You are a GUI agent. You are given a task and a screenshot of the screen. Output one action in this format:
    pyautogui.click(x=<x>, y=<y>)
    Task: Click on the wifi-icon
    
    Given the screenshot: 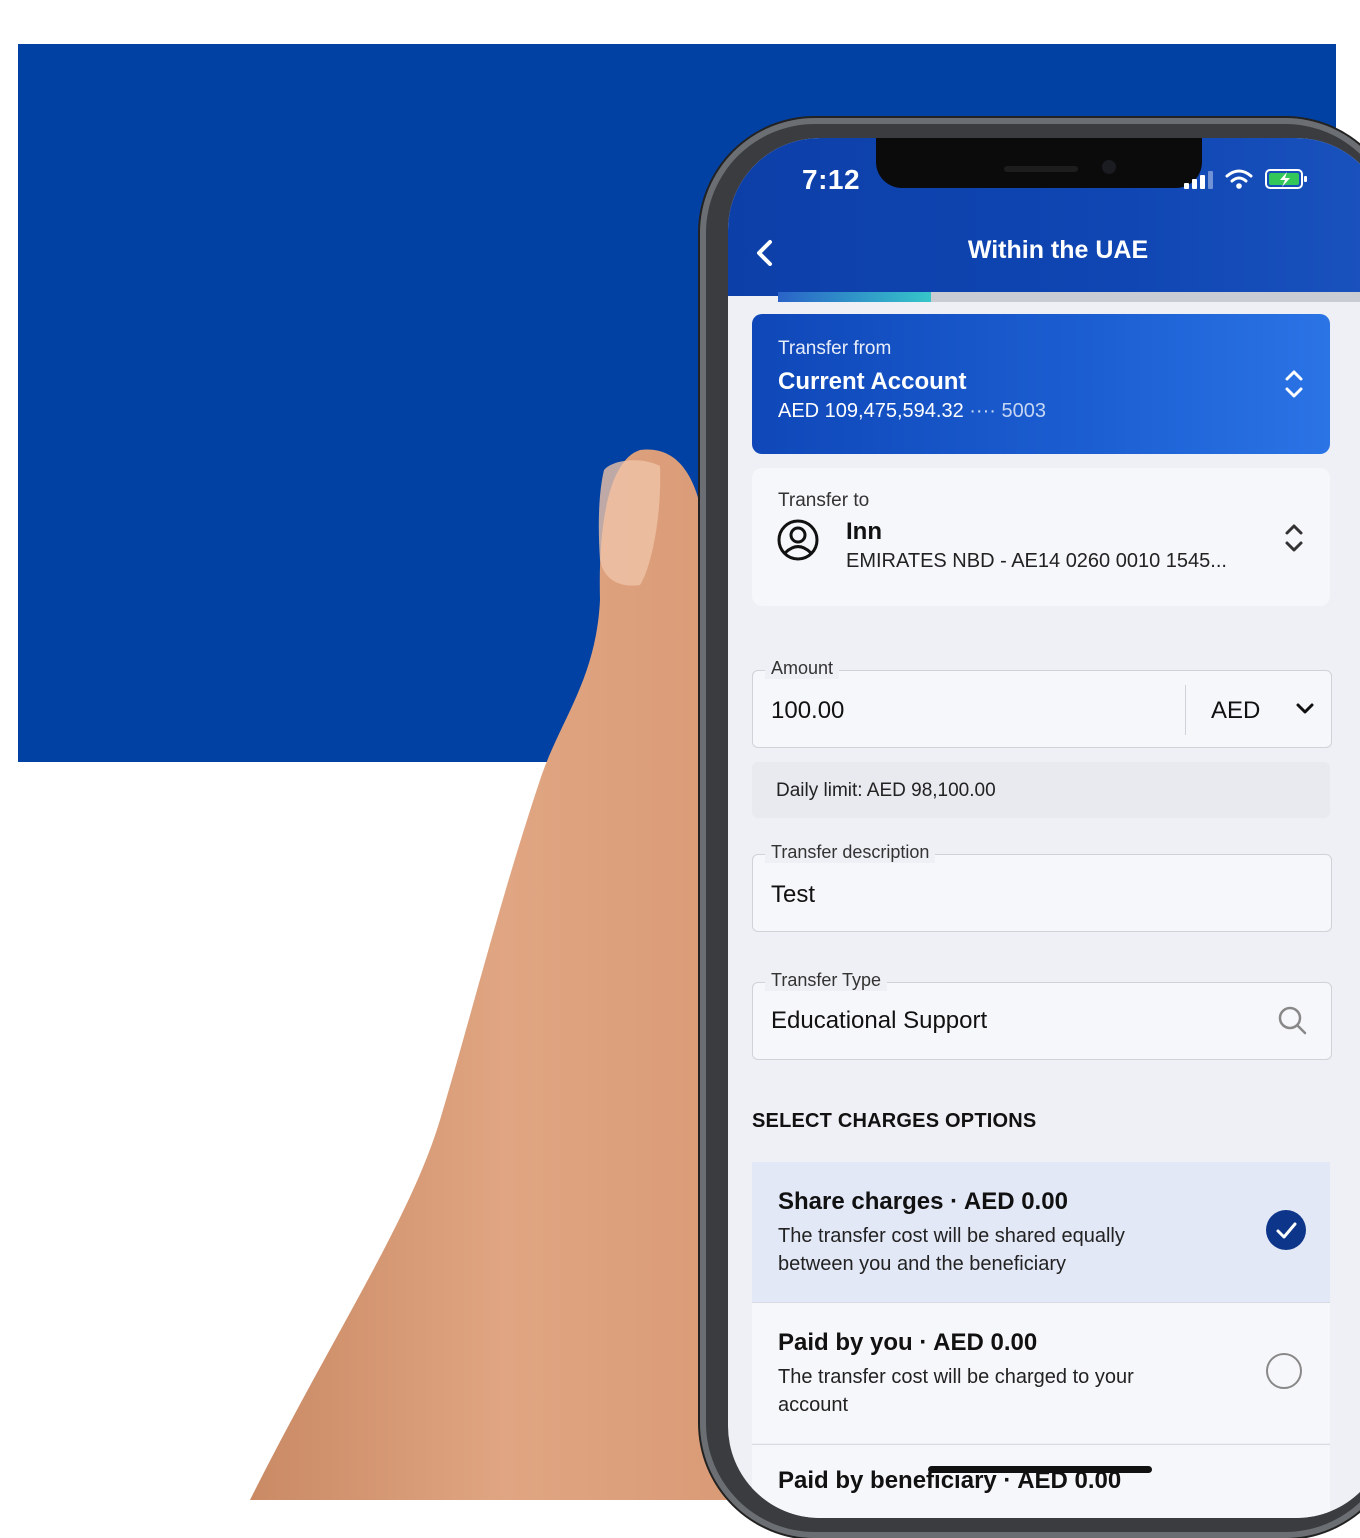 What is the action you would take?
    pyautogui.click(x=1239, y=179)
    